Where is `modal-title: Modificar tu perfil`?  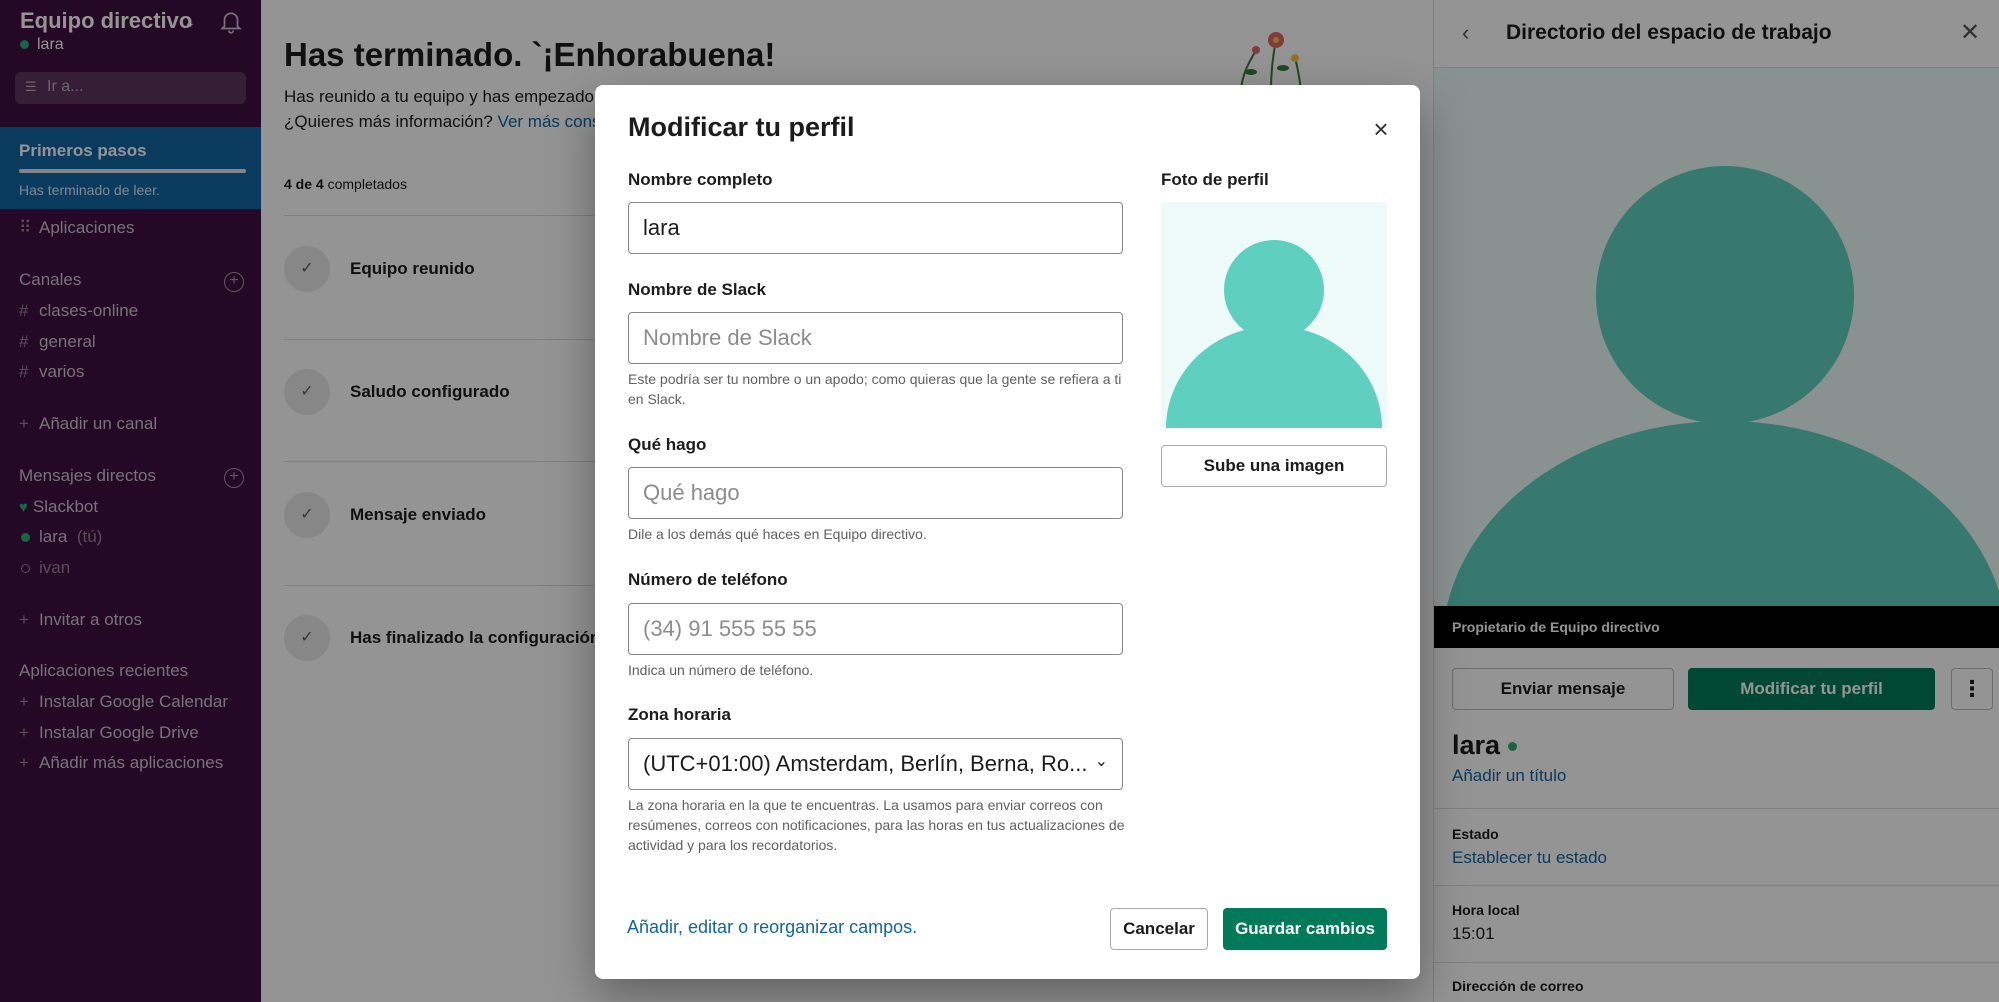
modal-title: Modificar tu perfil is located at coordinates (741, 127).